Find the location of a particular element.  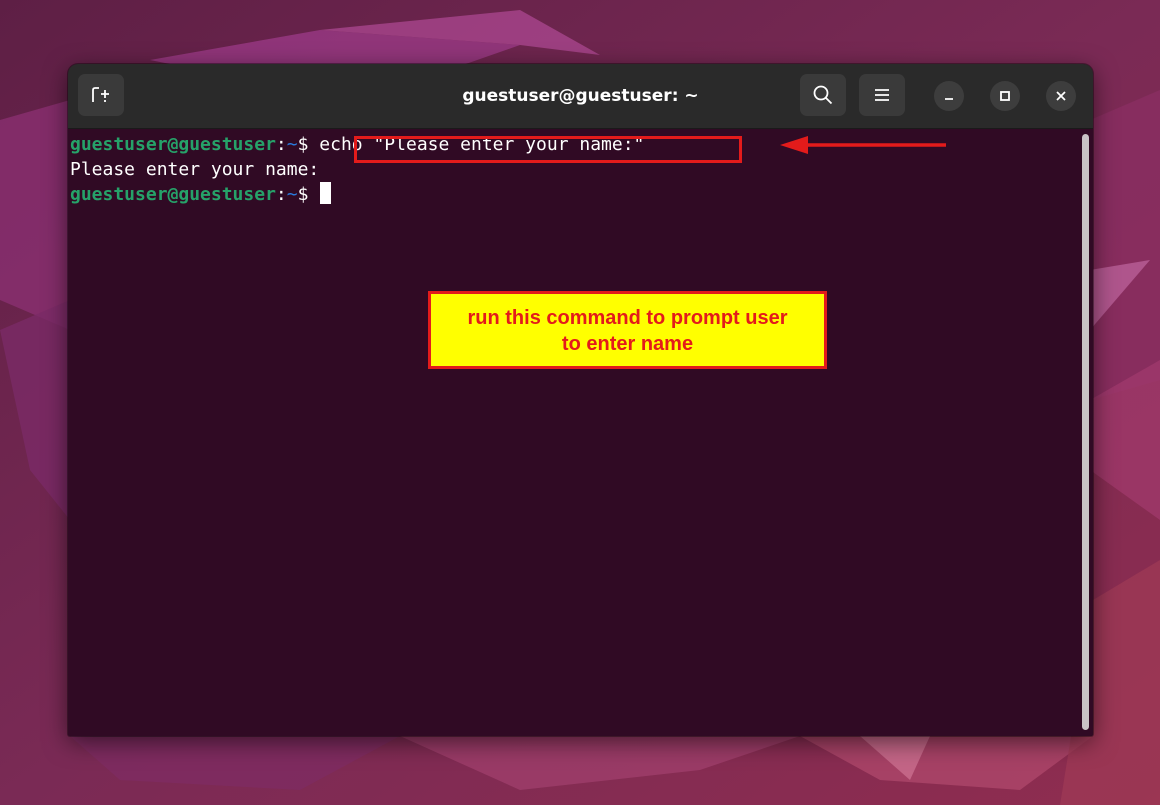

hamburger-menu-icon is located at coordinates (882, 95).